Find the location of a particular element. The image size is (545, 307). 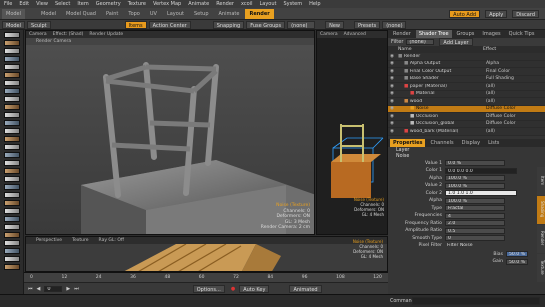

layout-tab-layout: Layout is located at coordinates (175, 14).